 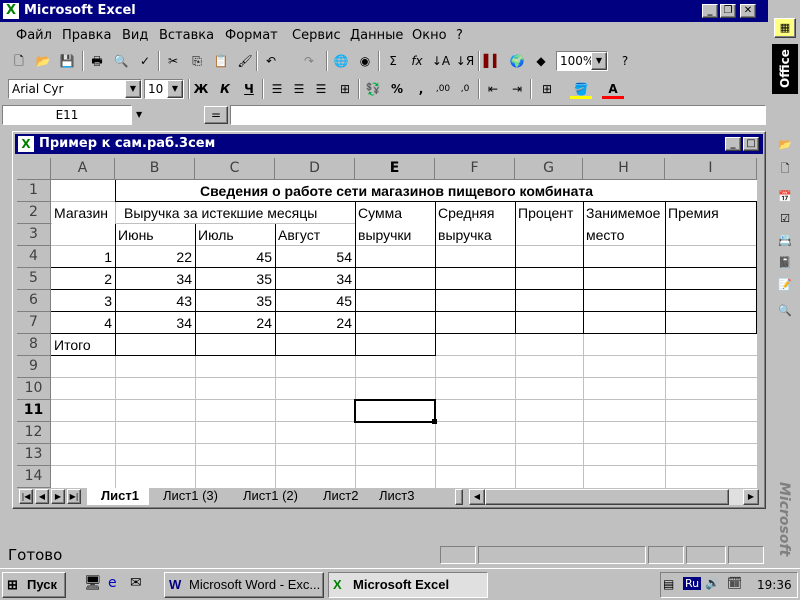 What do you see at coordinates (321, 89) in the screenshot?
I see `align-right-icon: ☰` at bounding box center [321, 89].